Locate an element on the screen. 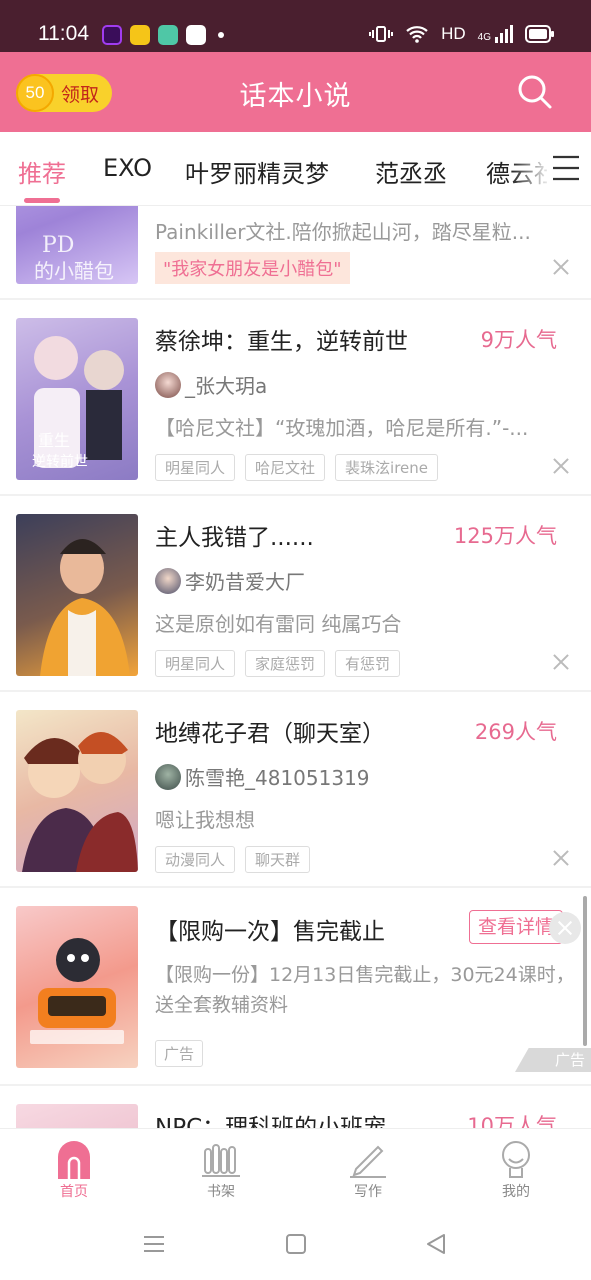  book-description: 嗯让我想想 is located at coordinates (205, 820).